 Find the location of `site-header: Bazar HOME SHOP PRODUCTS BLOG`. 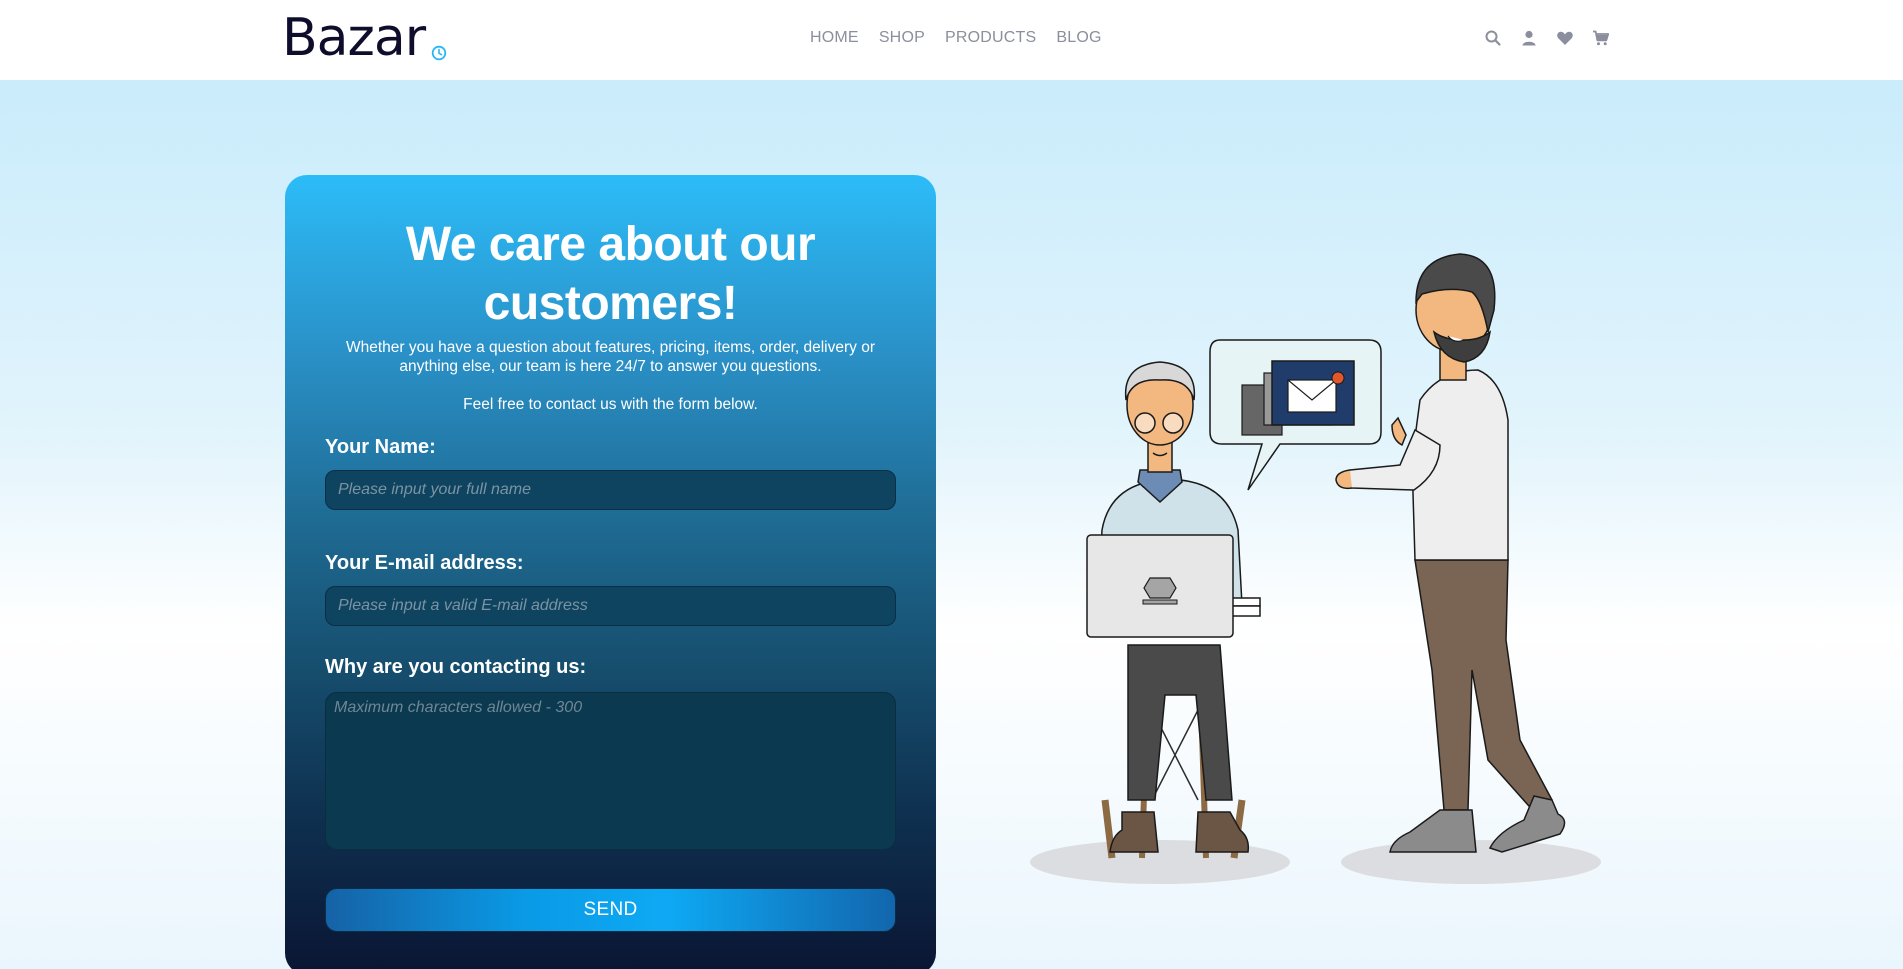

site-header: Bazar HOME SHOP PRODUCTS BLOG is located at coordinates (951, 40).